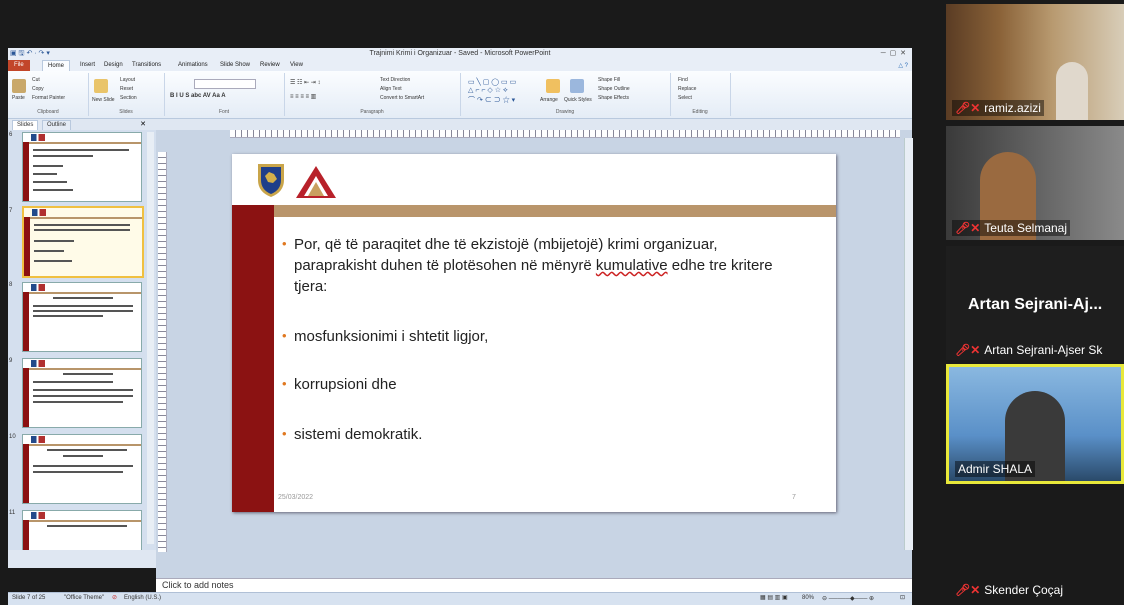 This screenshot has height=605, width=1124. What do you see at coordinates (808, 598) in the screenshot?
I see `zoom-level: 80%` at bounding box center [808, 598].